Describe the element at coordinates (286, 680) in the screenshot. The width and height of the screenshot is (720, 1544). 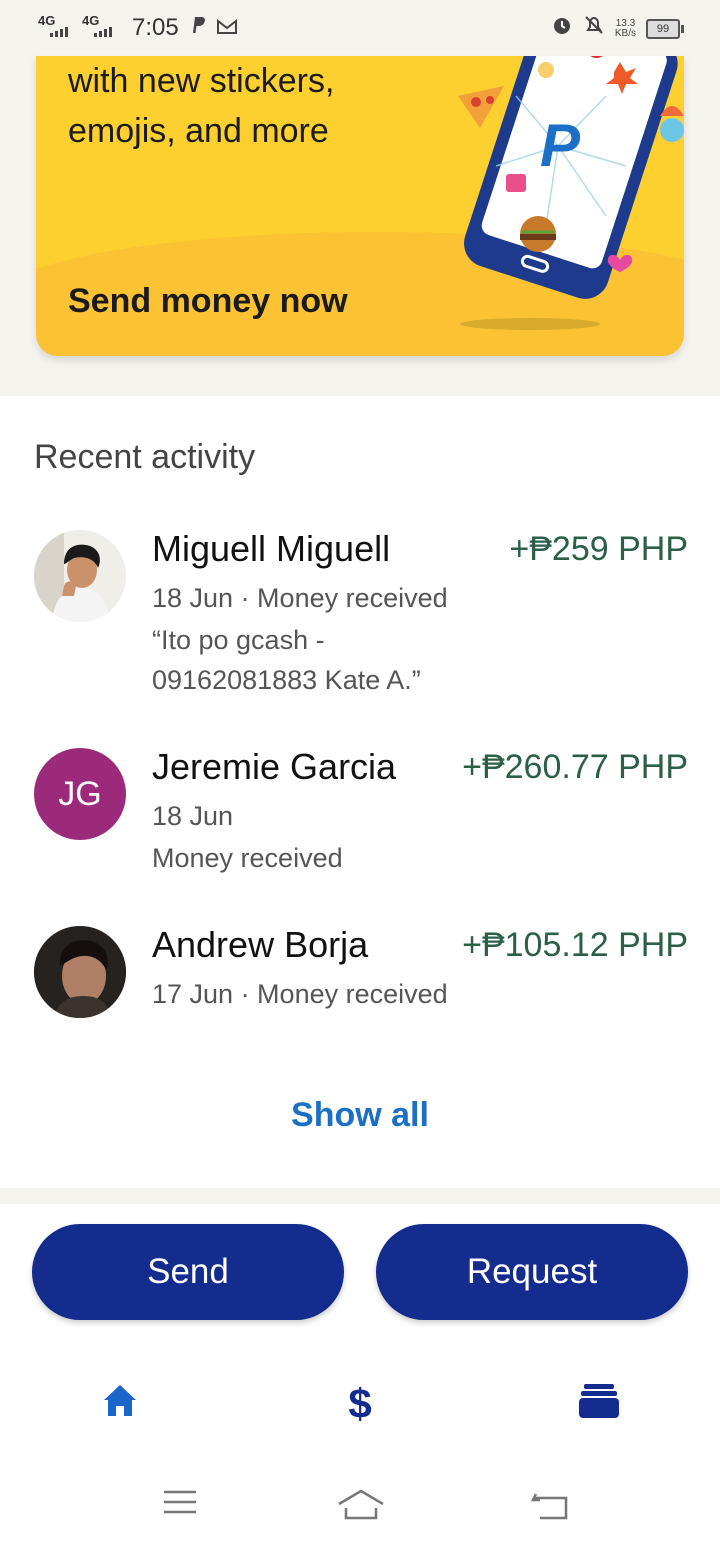
I see `transaction-note: 09162081883 Kate A.”` at that location.